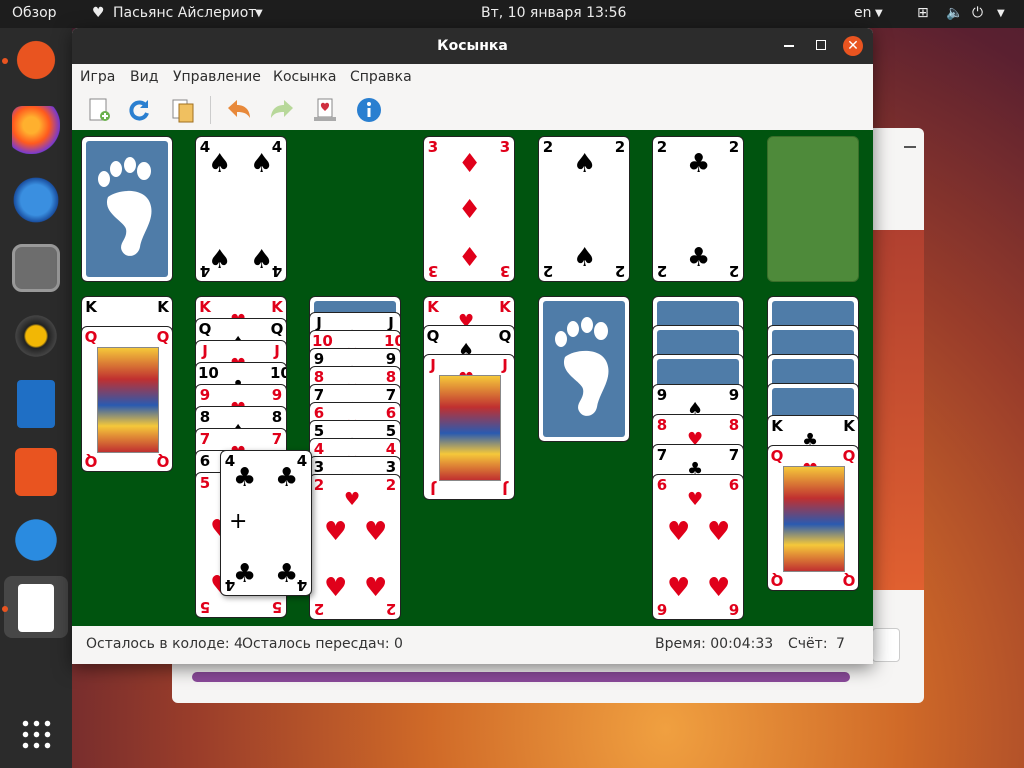  Describe the element at coordinates (813, 209) in the screenshot. I see `foundation-4-empty` at that location.